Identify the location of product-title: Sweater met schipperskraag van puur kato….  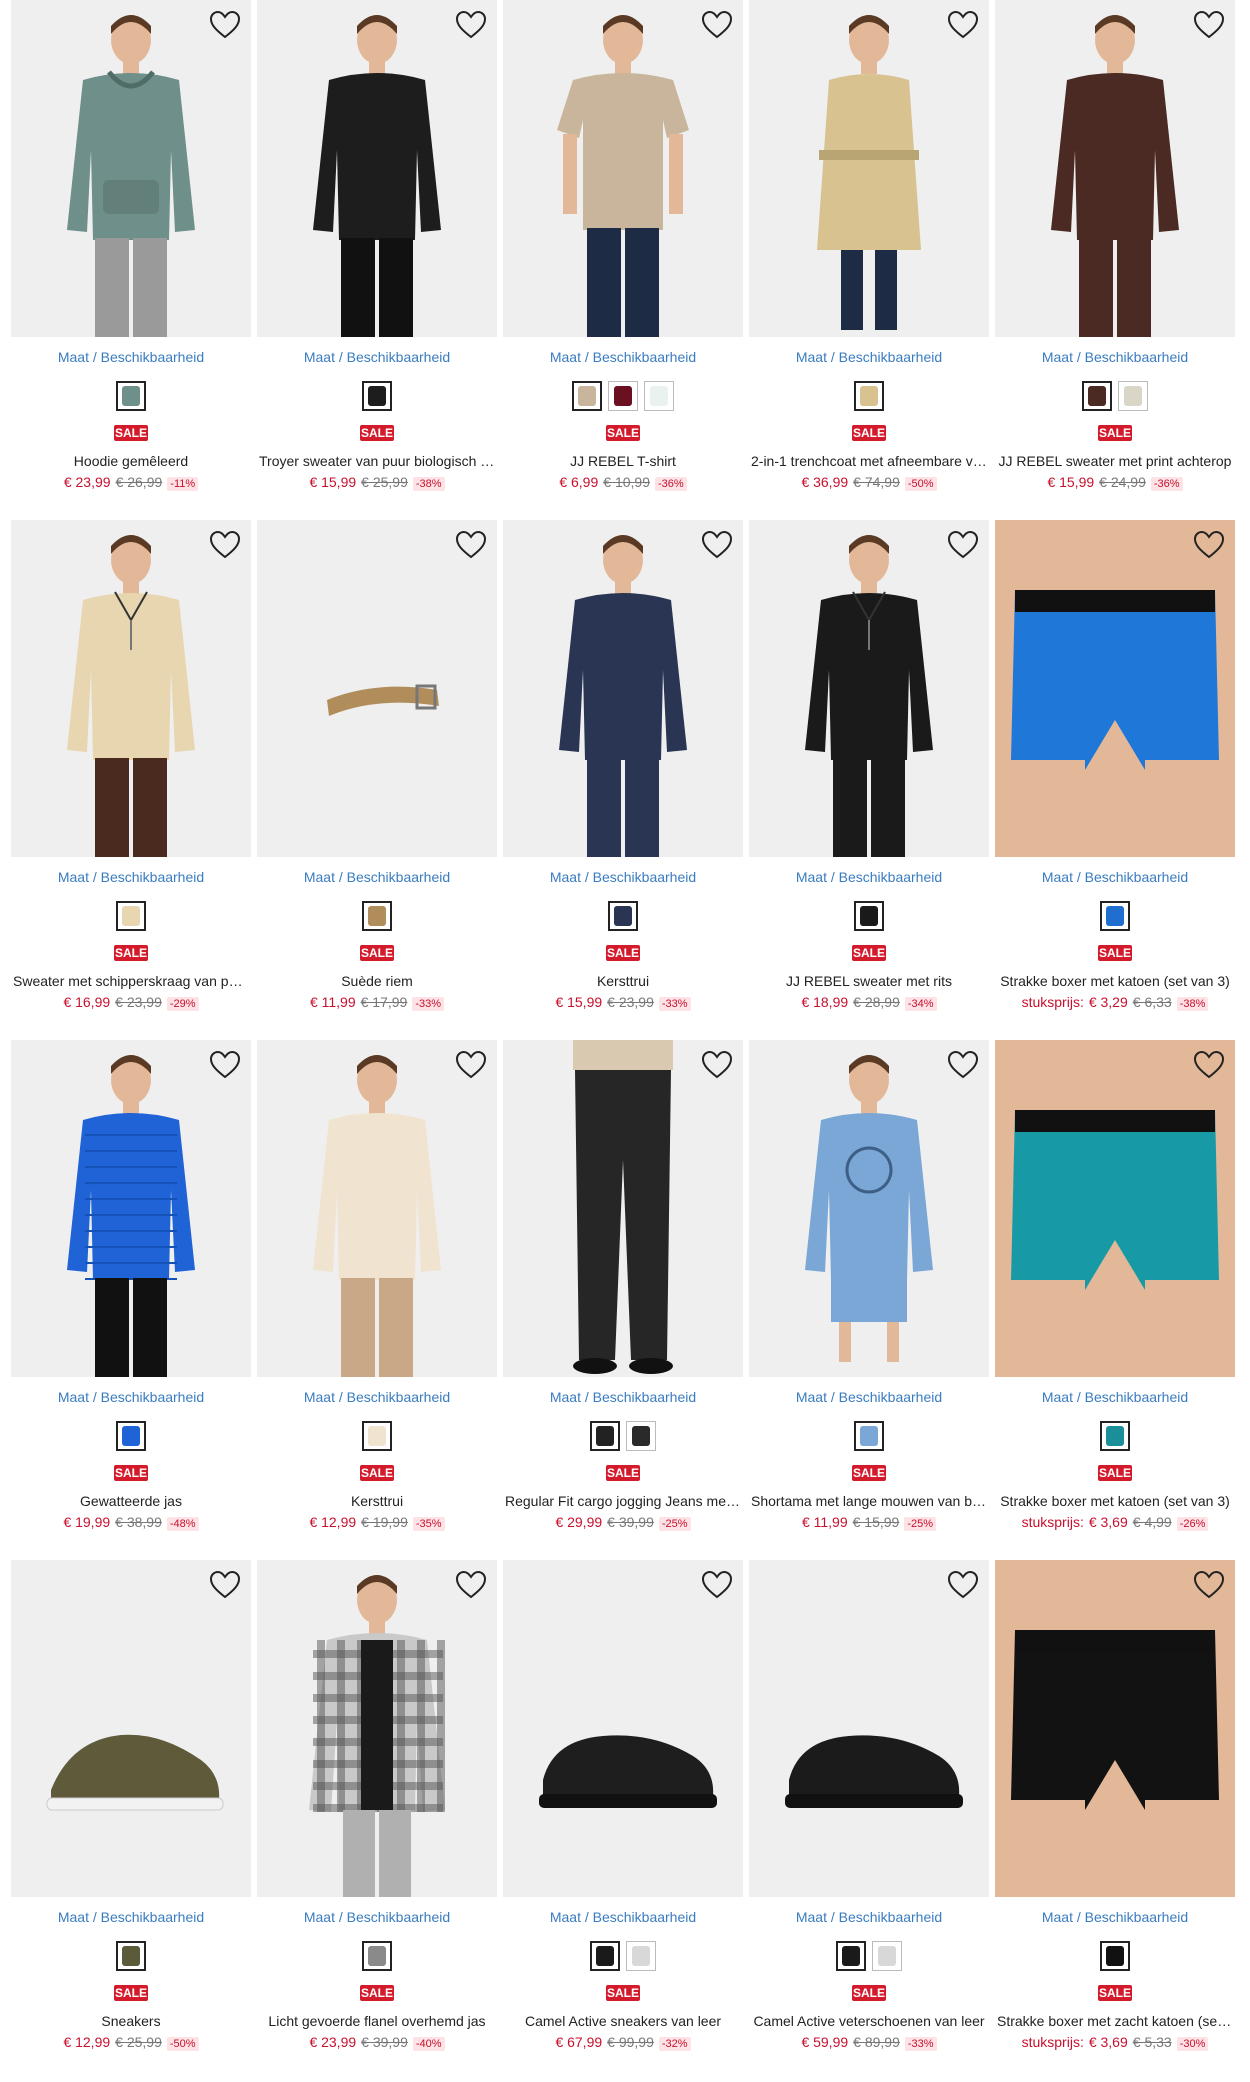
(131, 982).